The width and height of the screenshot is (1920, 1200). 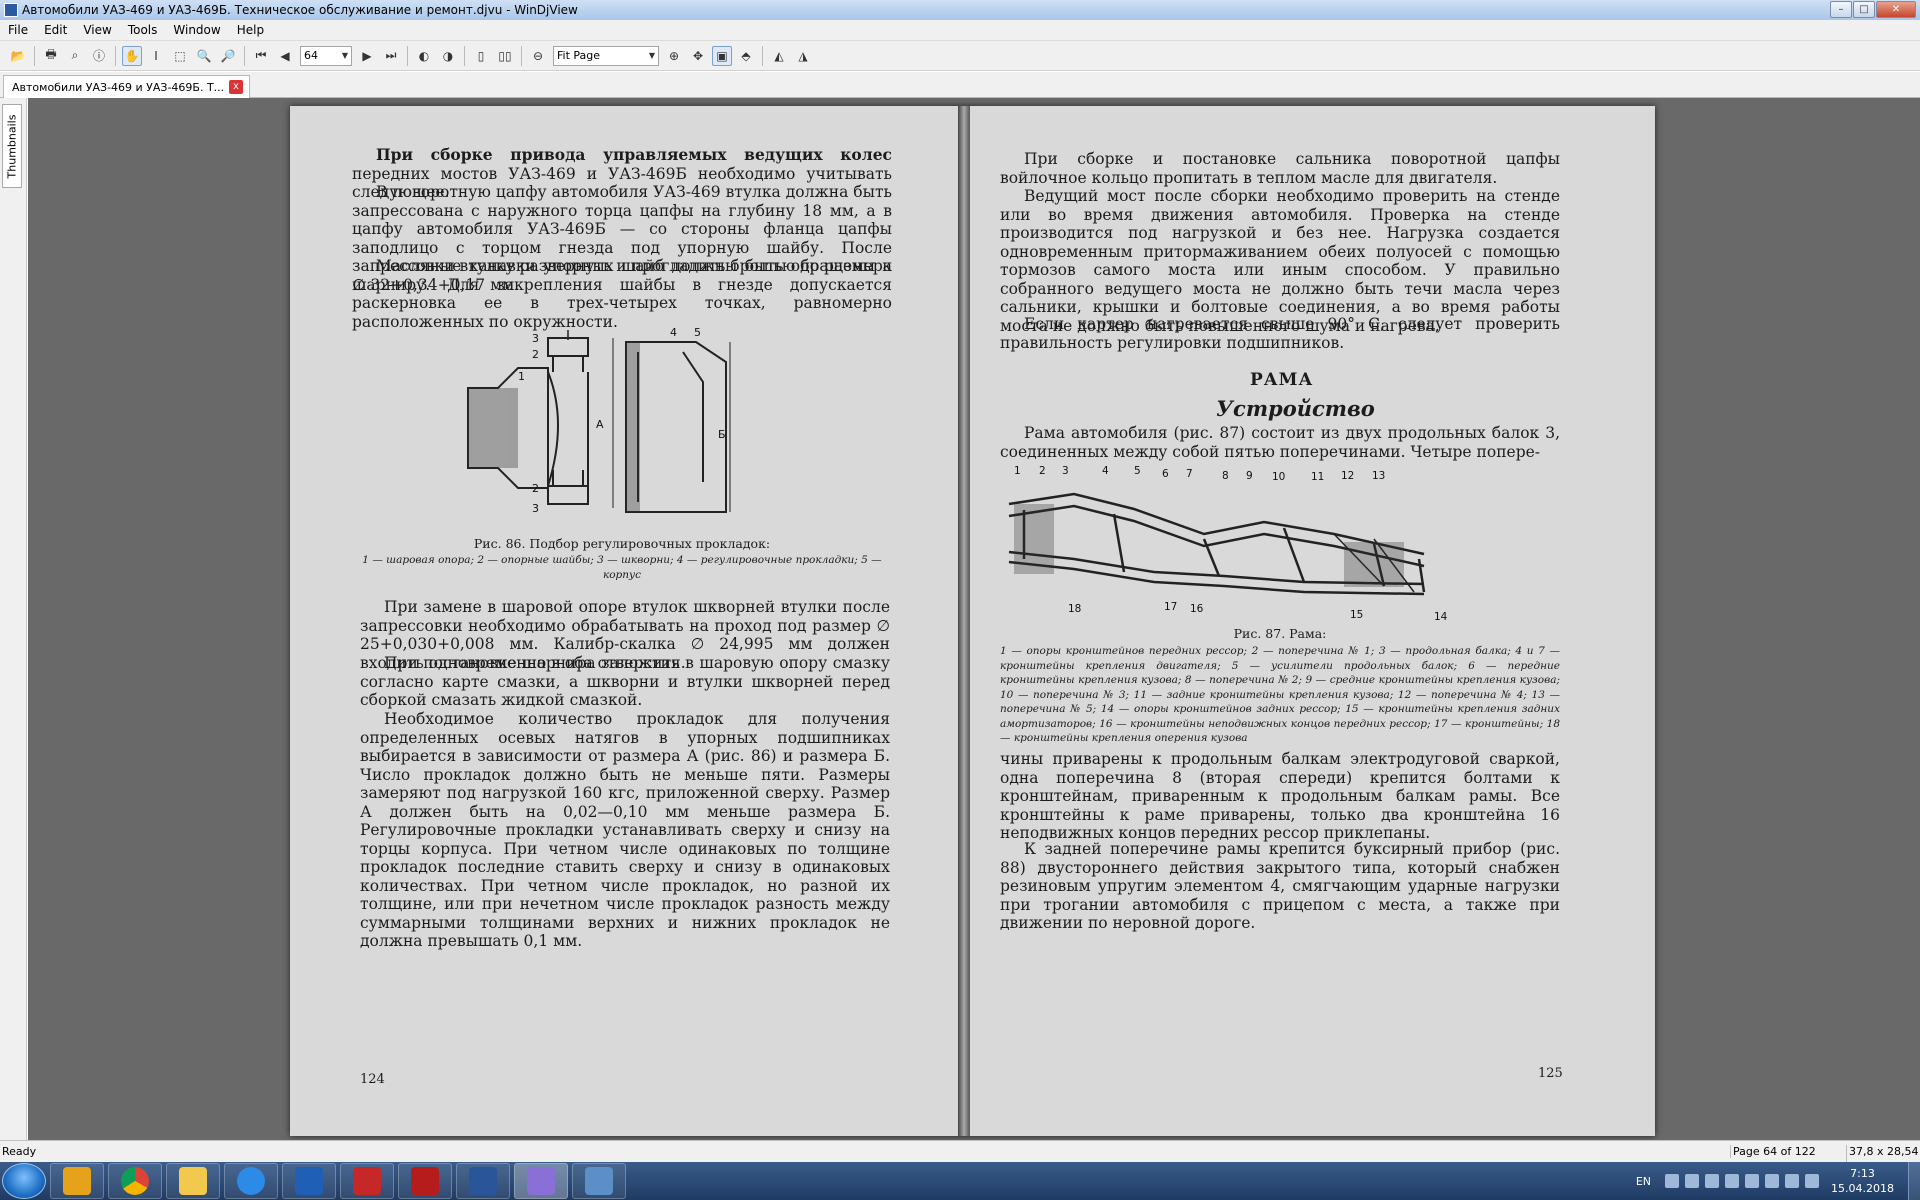 What do you see at coordinates (1896, 9) in the screenshot?
I see `close-window-button: ✕` at bounding box center [1896, 9].